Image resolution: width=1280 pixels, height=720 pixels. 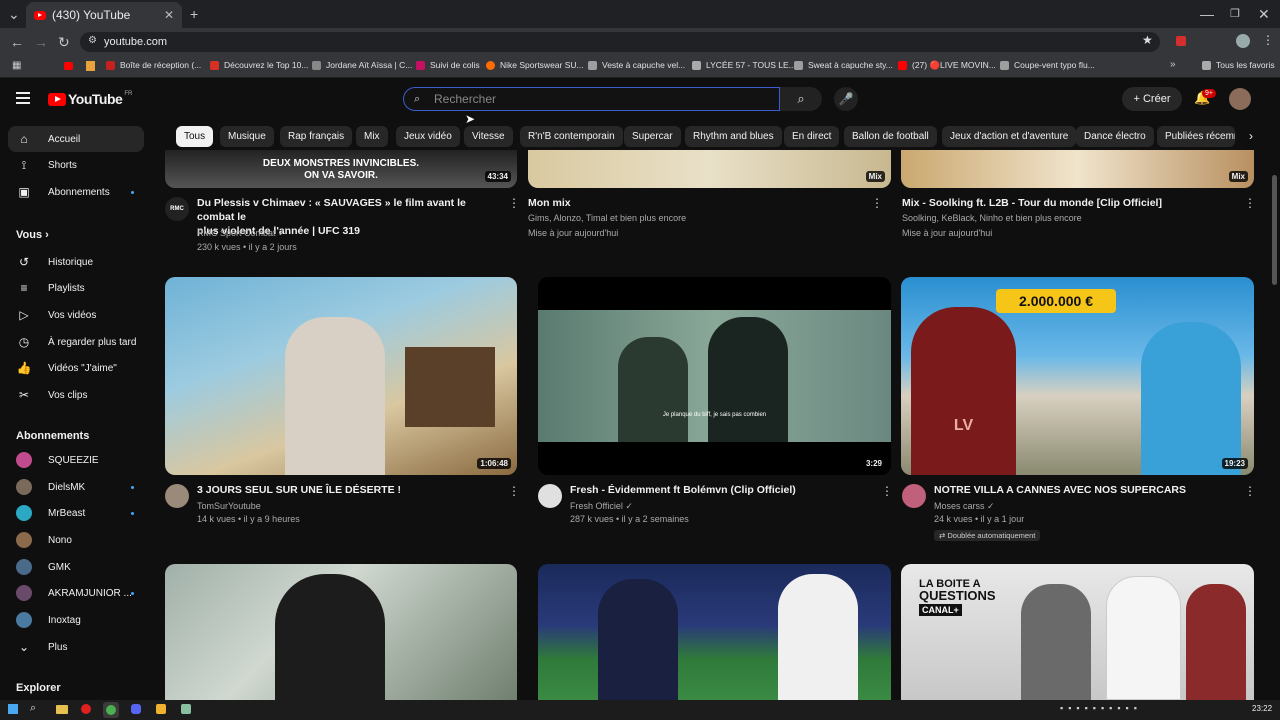 I want to click on chip-tous: Tous, so click(x=195, y=136).